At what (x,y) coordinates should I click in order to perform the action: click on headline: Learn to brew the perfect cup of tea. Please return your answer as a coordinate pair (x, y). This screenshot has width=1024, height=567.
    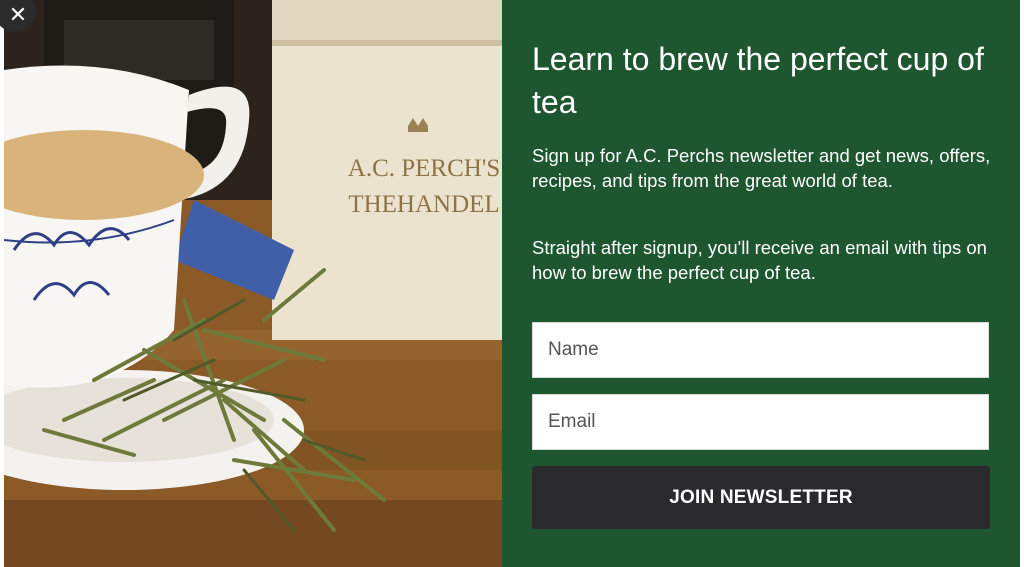
    Looking at the image, I should click on (758, 80).